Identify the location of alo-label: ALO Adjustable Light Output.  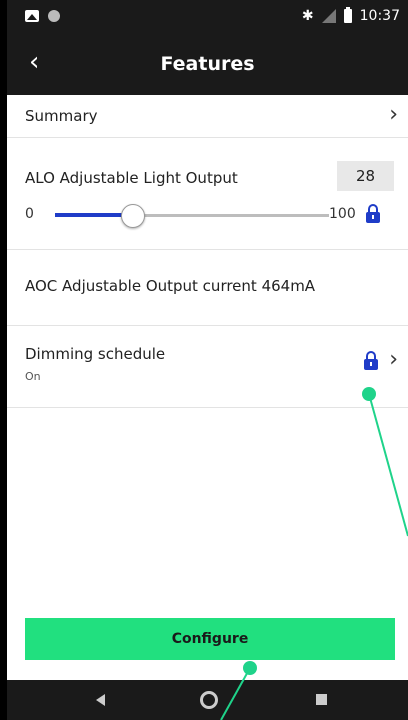
(131, 178).